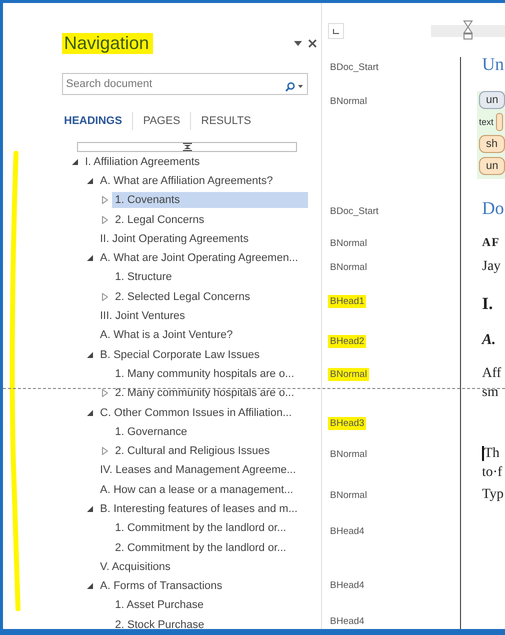 Image resolution: width=505 pixels, height=635 pixels. What do you see at coordinates (492, 374) in the screenshot?
I see `document-text: Aff` at bounding box center [492, 374].